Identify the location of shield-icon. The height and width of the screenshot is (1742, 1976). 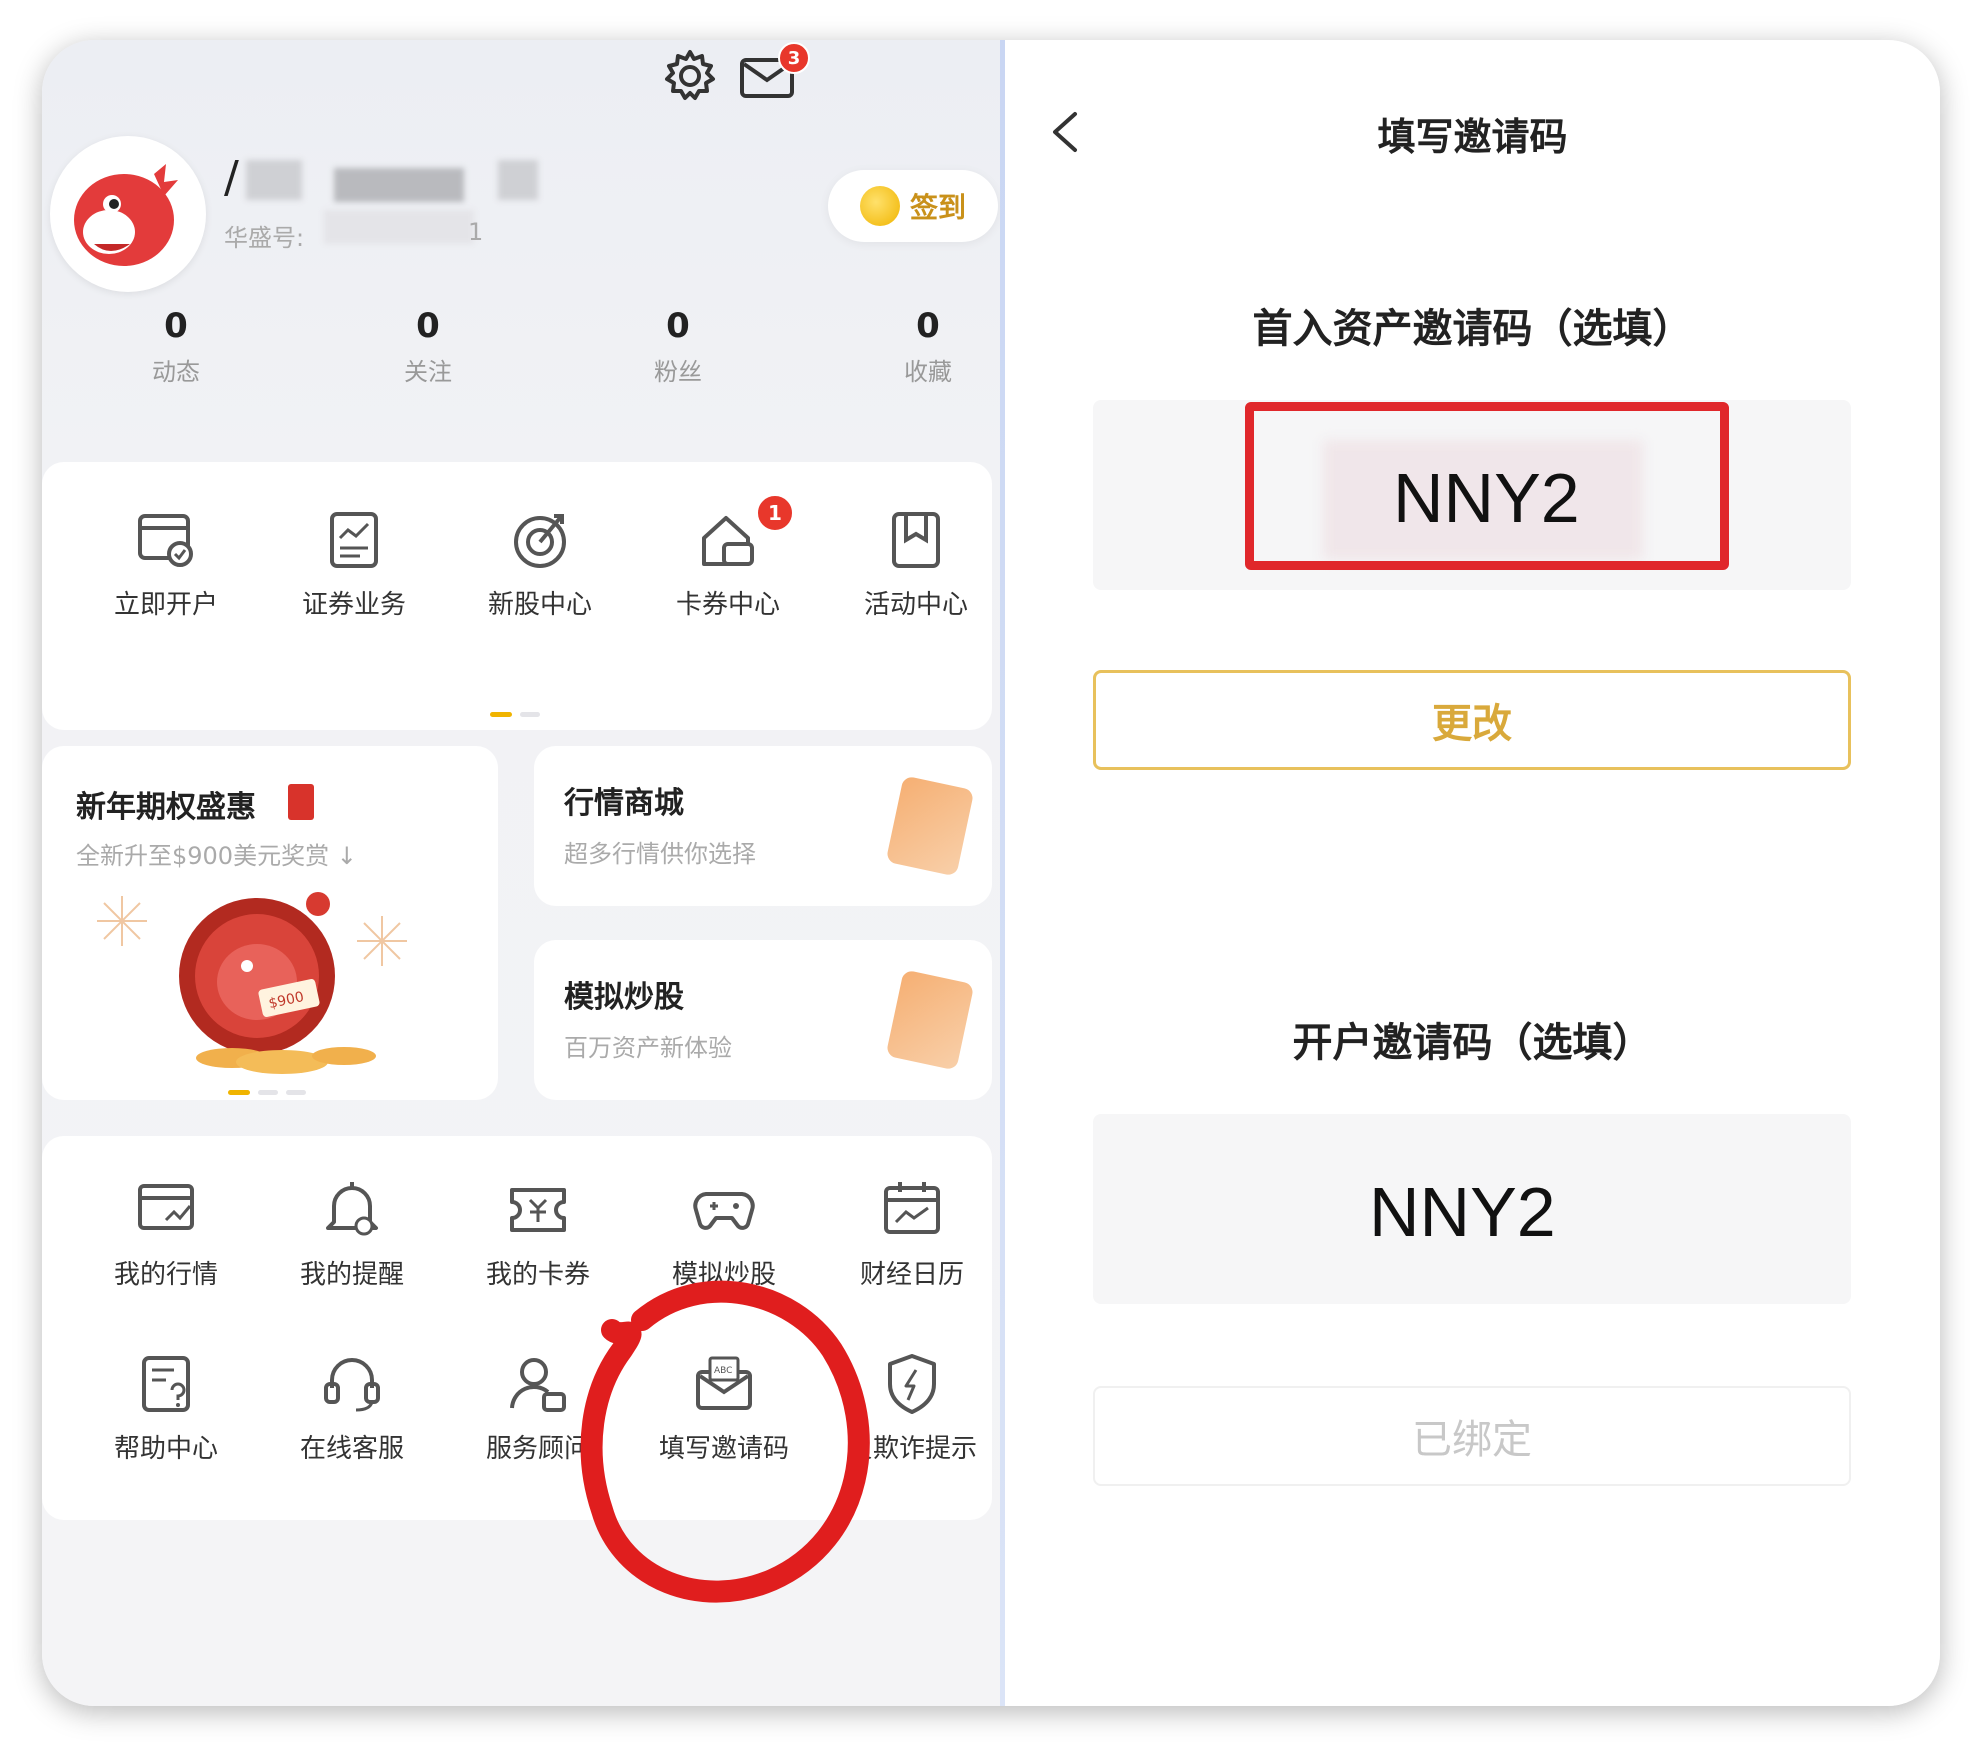
(912, 1384).